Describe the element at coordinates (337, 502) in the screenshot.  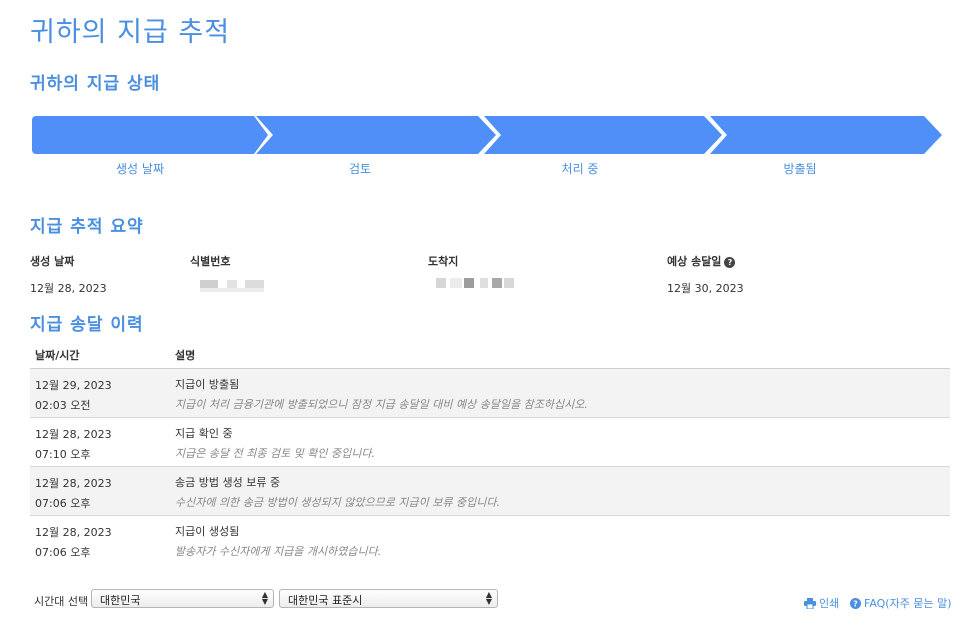
I see `row-description: 수신자에 의한 송금 방법이 생성되지 않았으므로 지급이 보류 중입니다.` at that location.